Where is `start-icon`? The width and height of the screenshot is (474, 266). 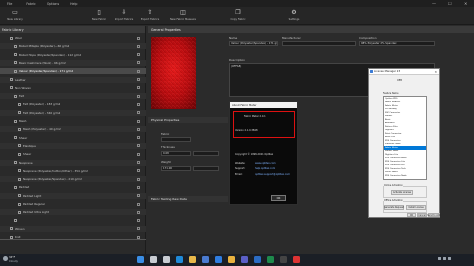 start-icon is located at coordinates (140, 259).